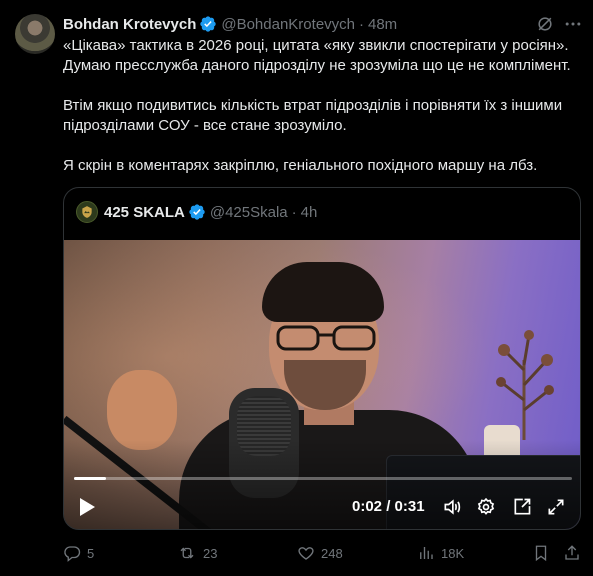  Describe the element at coordinates (545, 24) in the screenshot. I see `grok-icon` at that location.